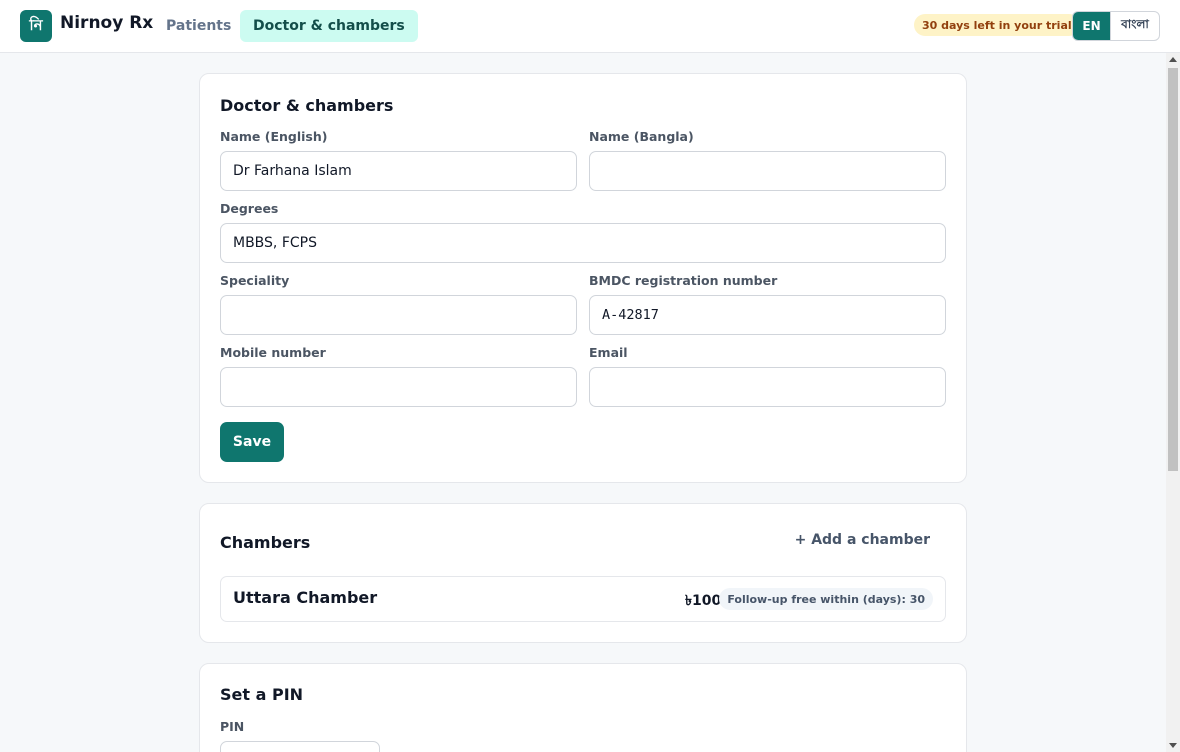  Describe the element at coordinates (683, 280) in the screenshot. I see `bmdc-label: BMDC registration number` at that location.